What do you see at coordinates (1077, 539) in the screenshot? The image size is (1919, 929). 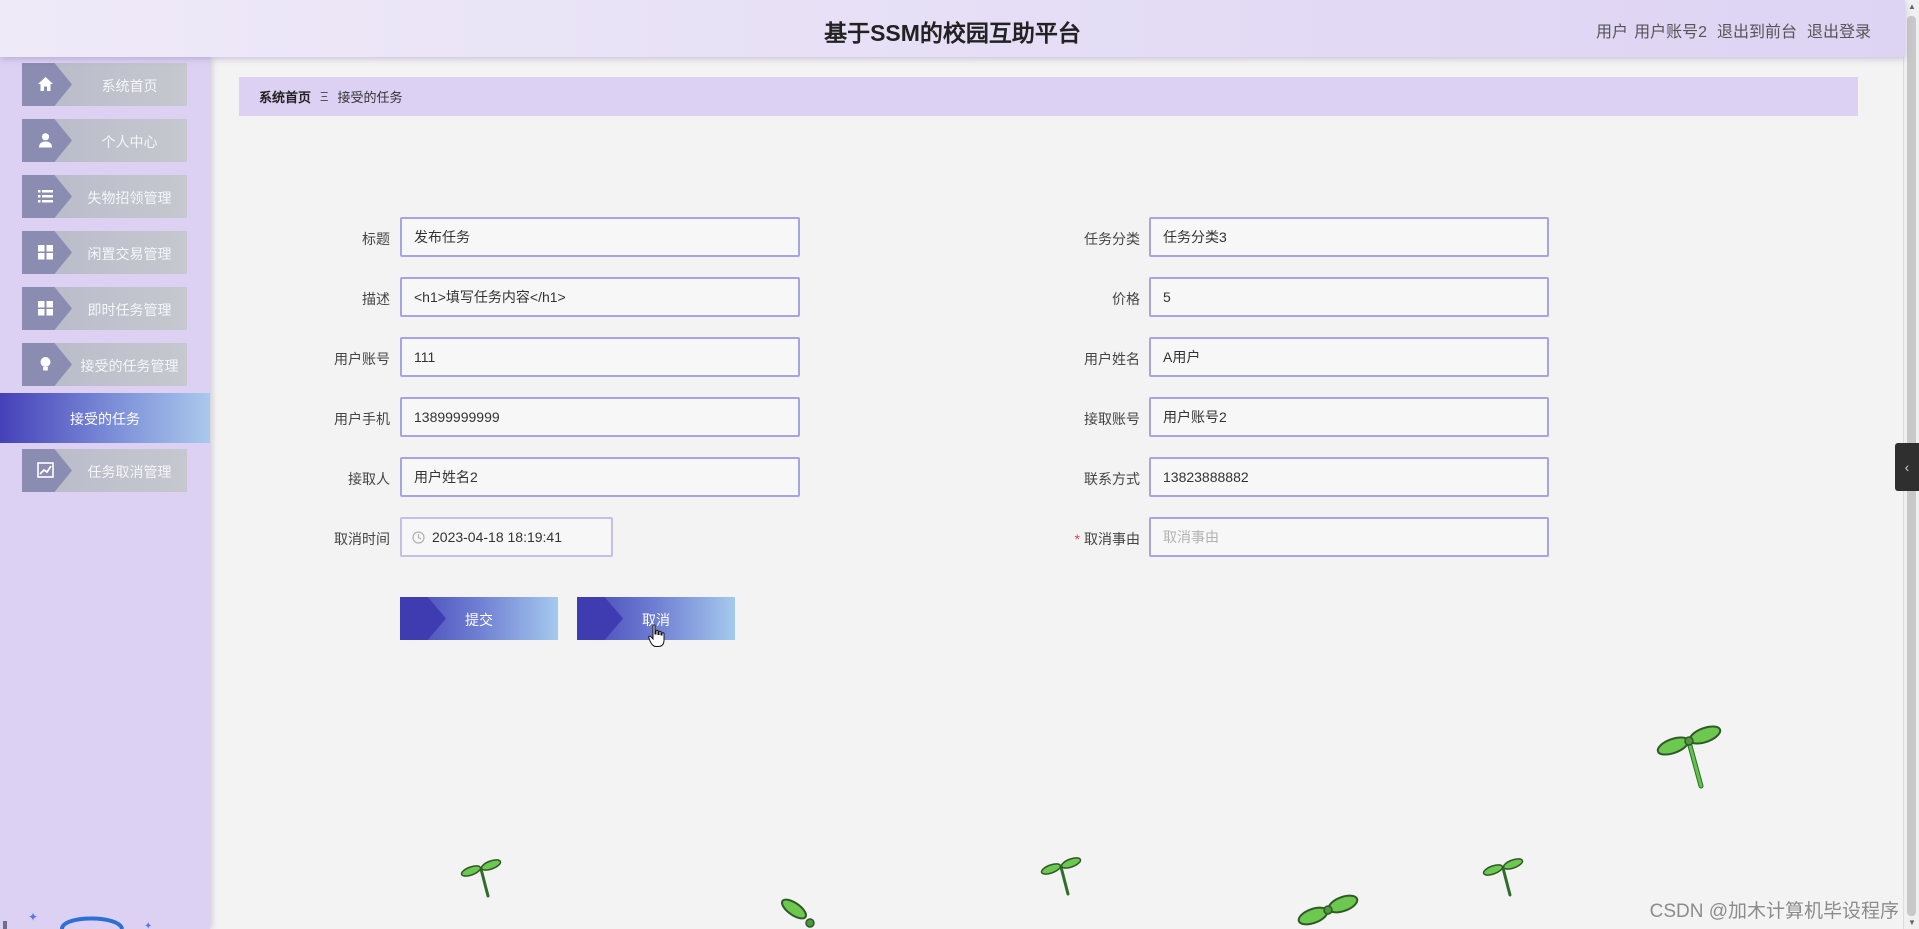 I see `required-mark: *` at bounding box center [1077, 539].